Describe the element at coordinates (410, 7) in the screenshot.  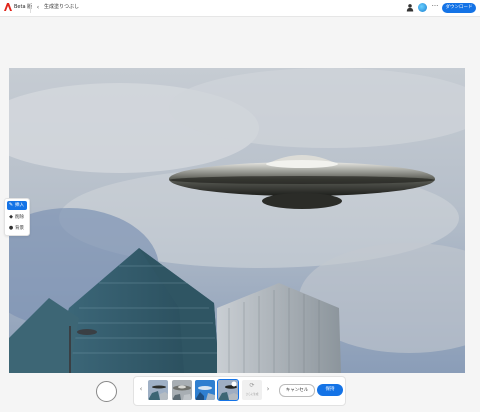
I see `user-icon` at that location.